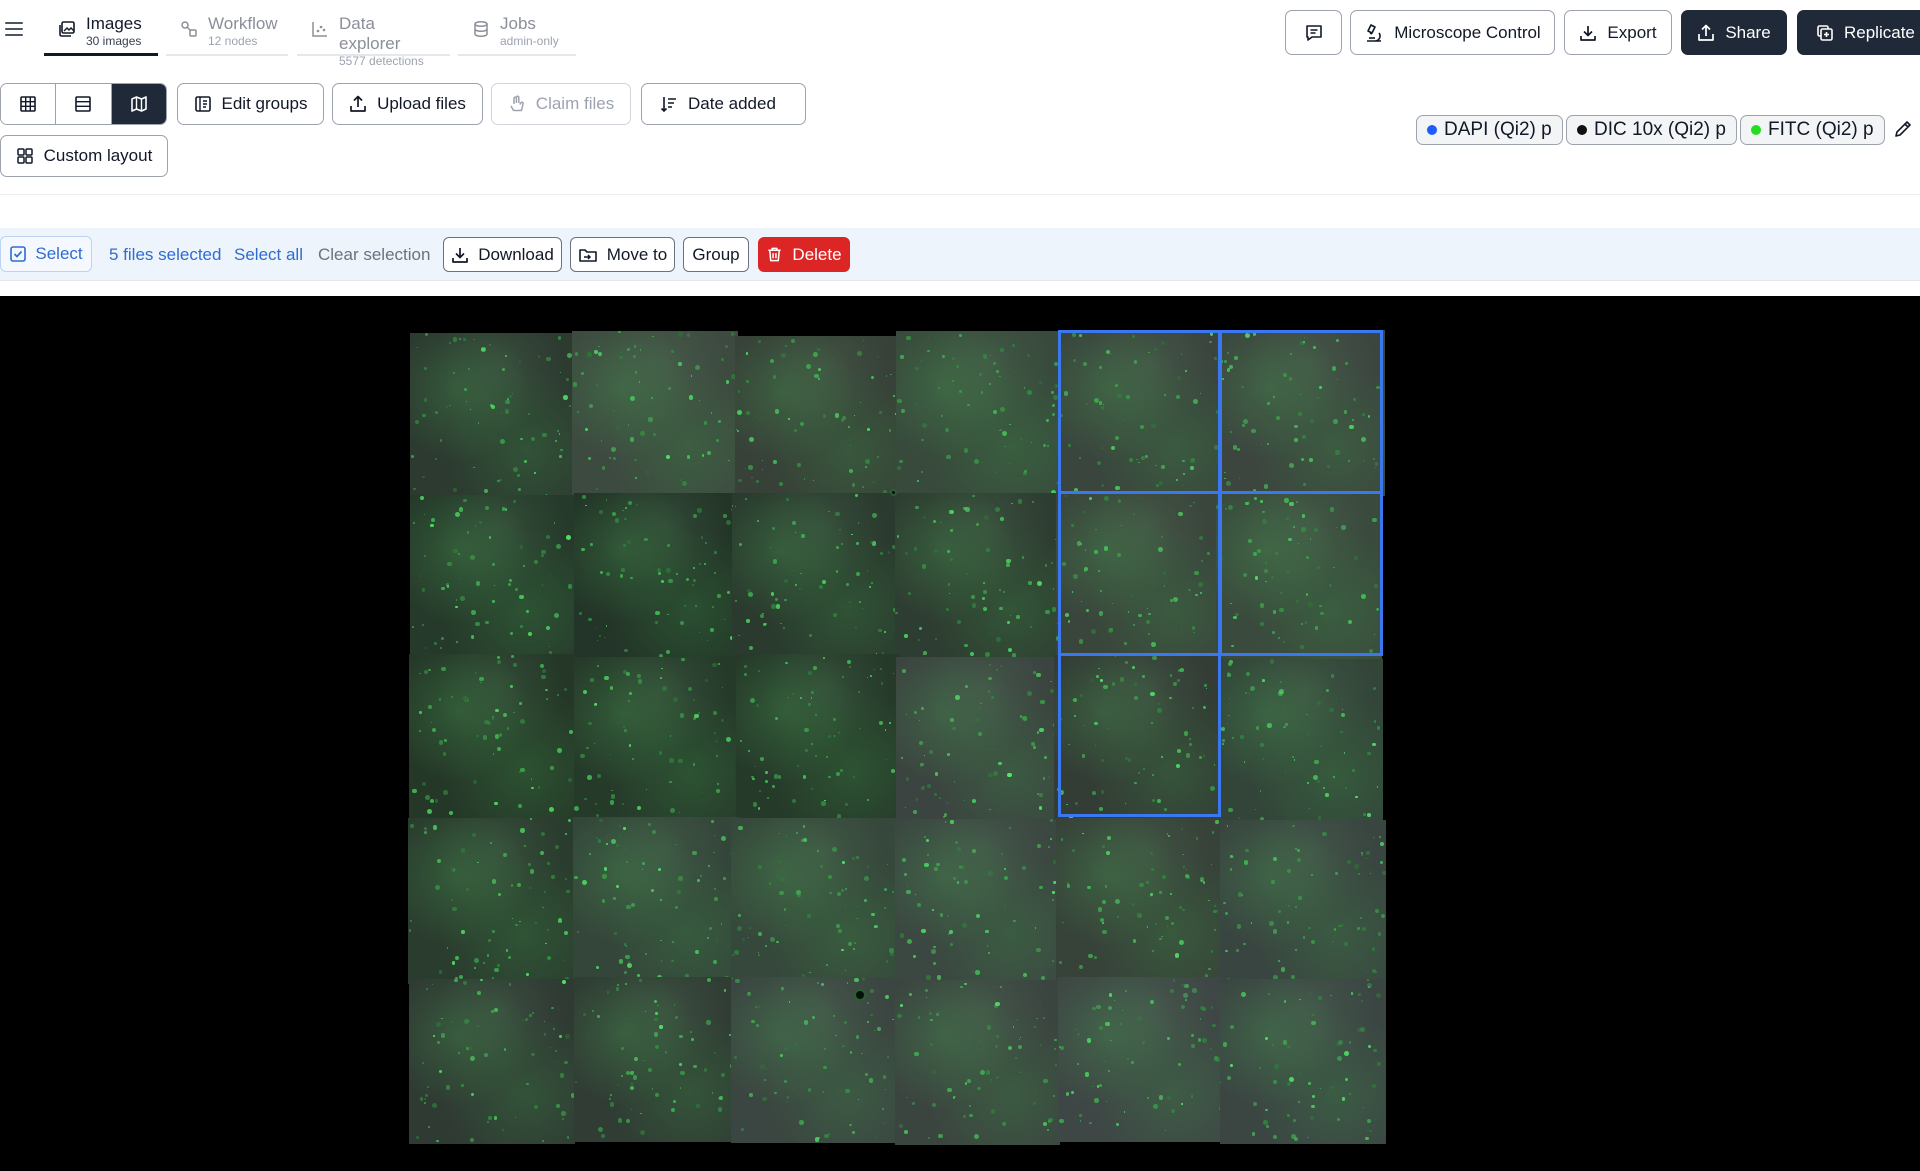 The image size is (1920, 1171). I want to click on move-to-button: Move to, so click(622, 254).